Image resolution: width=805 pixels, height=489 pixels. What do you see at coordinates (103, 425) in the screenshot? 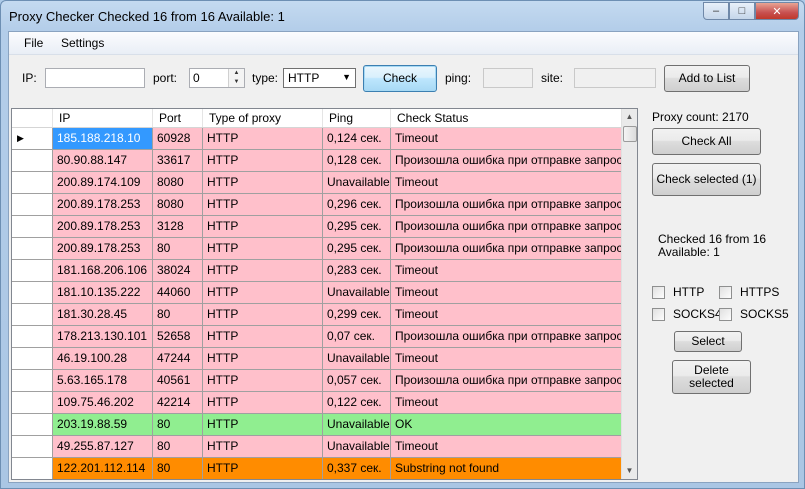
I see `cell-ip: 203.19.88.59` at bounding box center [103, 425].